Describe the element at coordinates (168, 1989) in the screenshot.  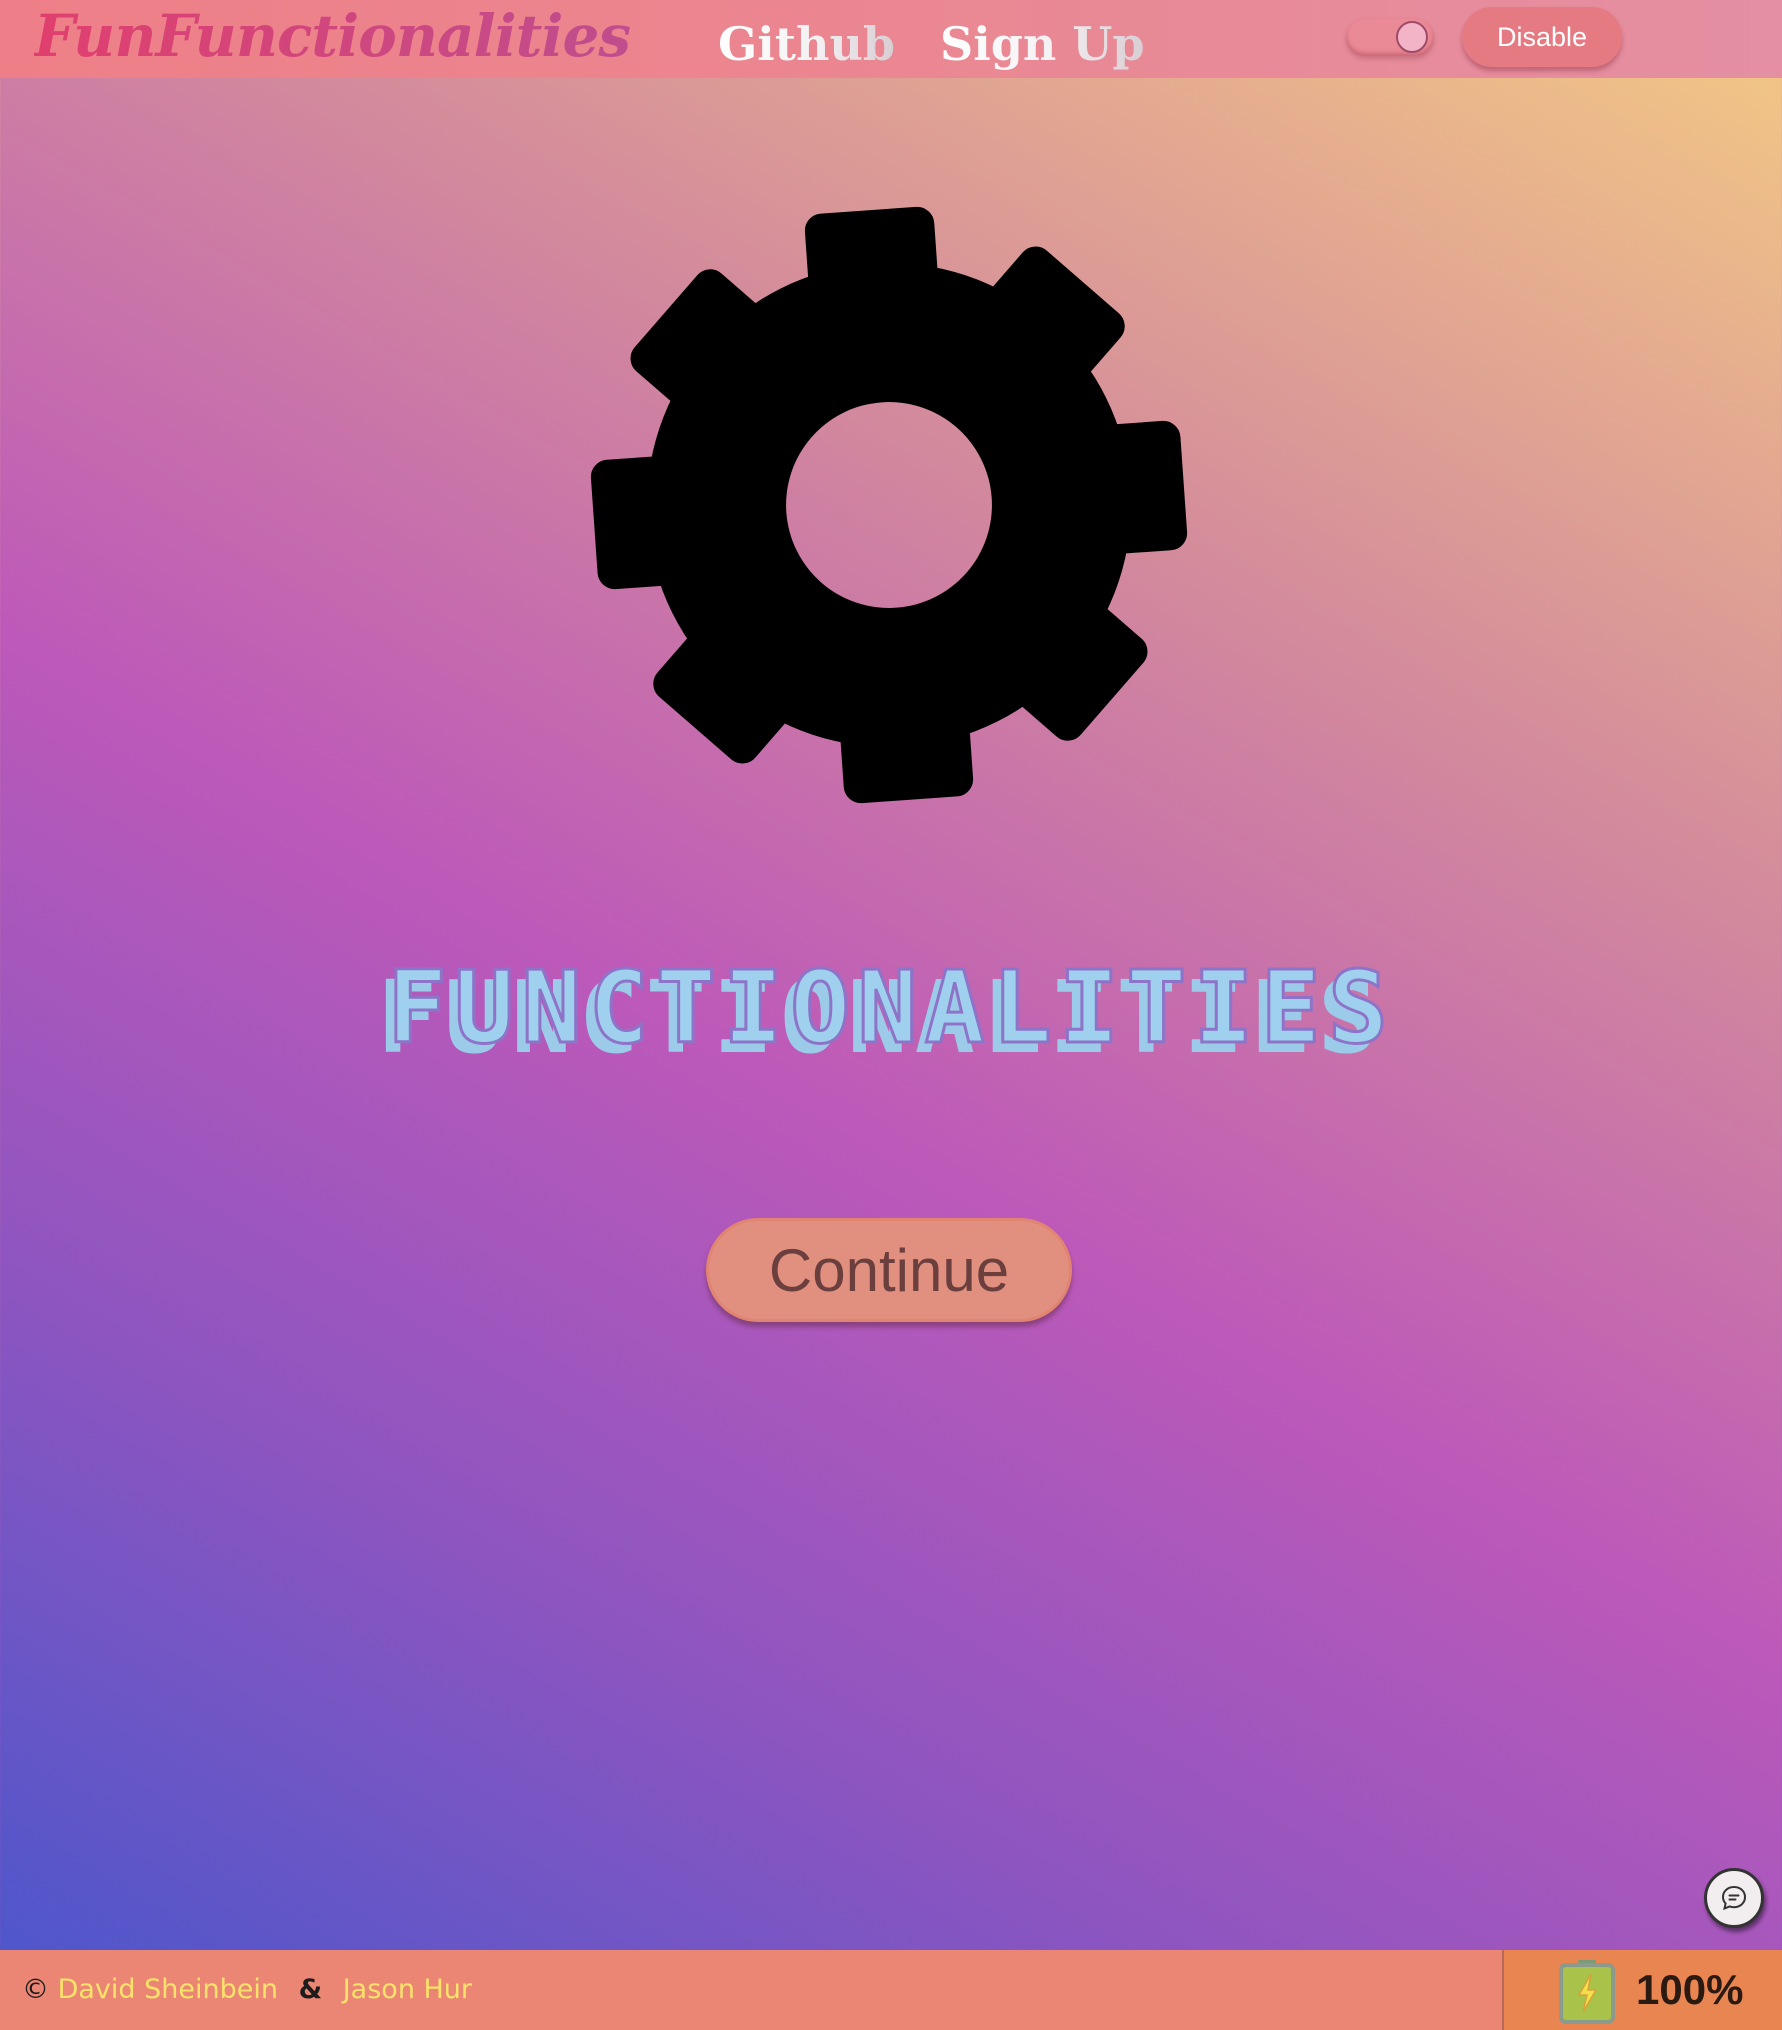
I see `author-link-david-sheinbein: David Sheinbein` at that location.